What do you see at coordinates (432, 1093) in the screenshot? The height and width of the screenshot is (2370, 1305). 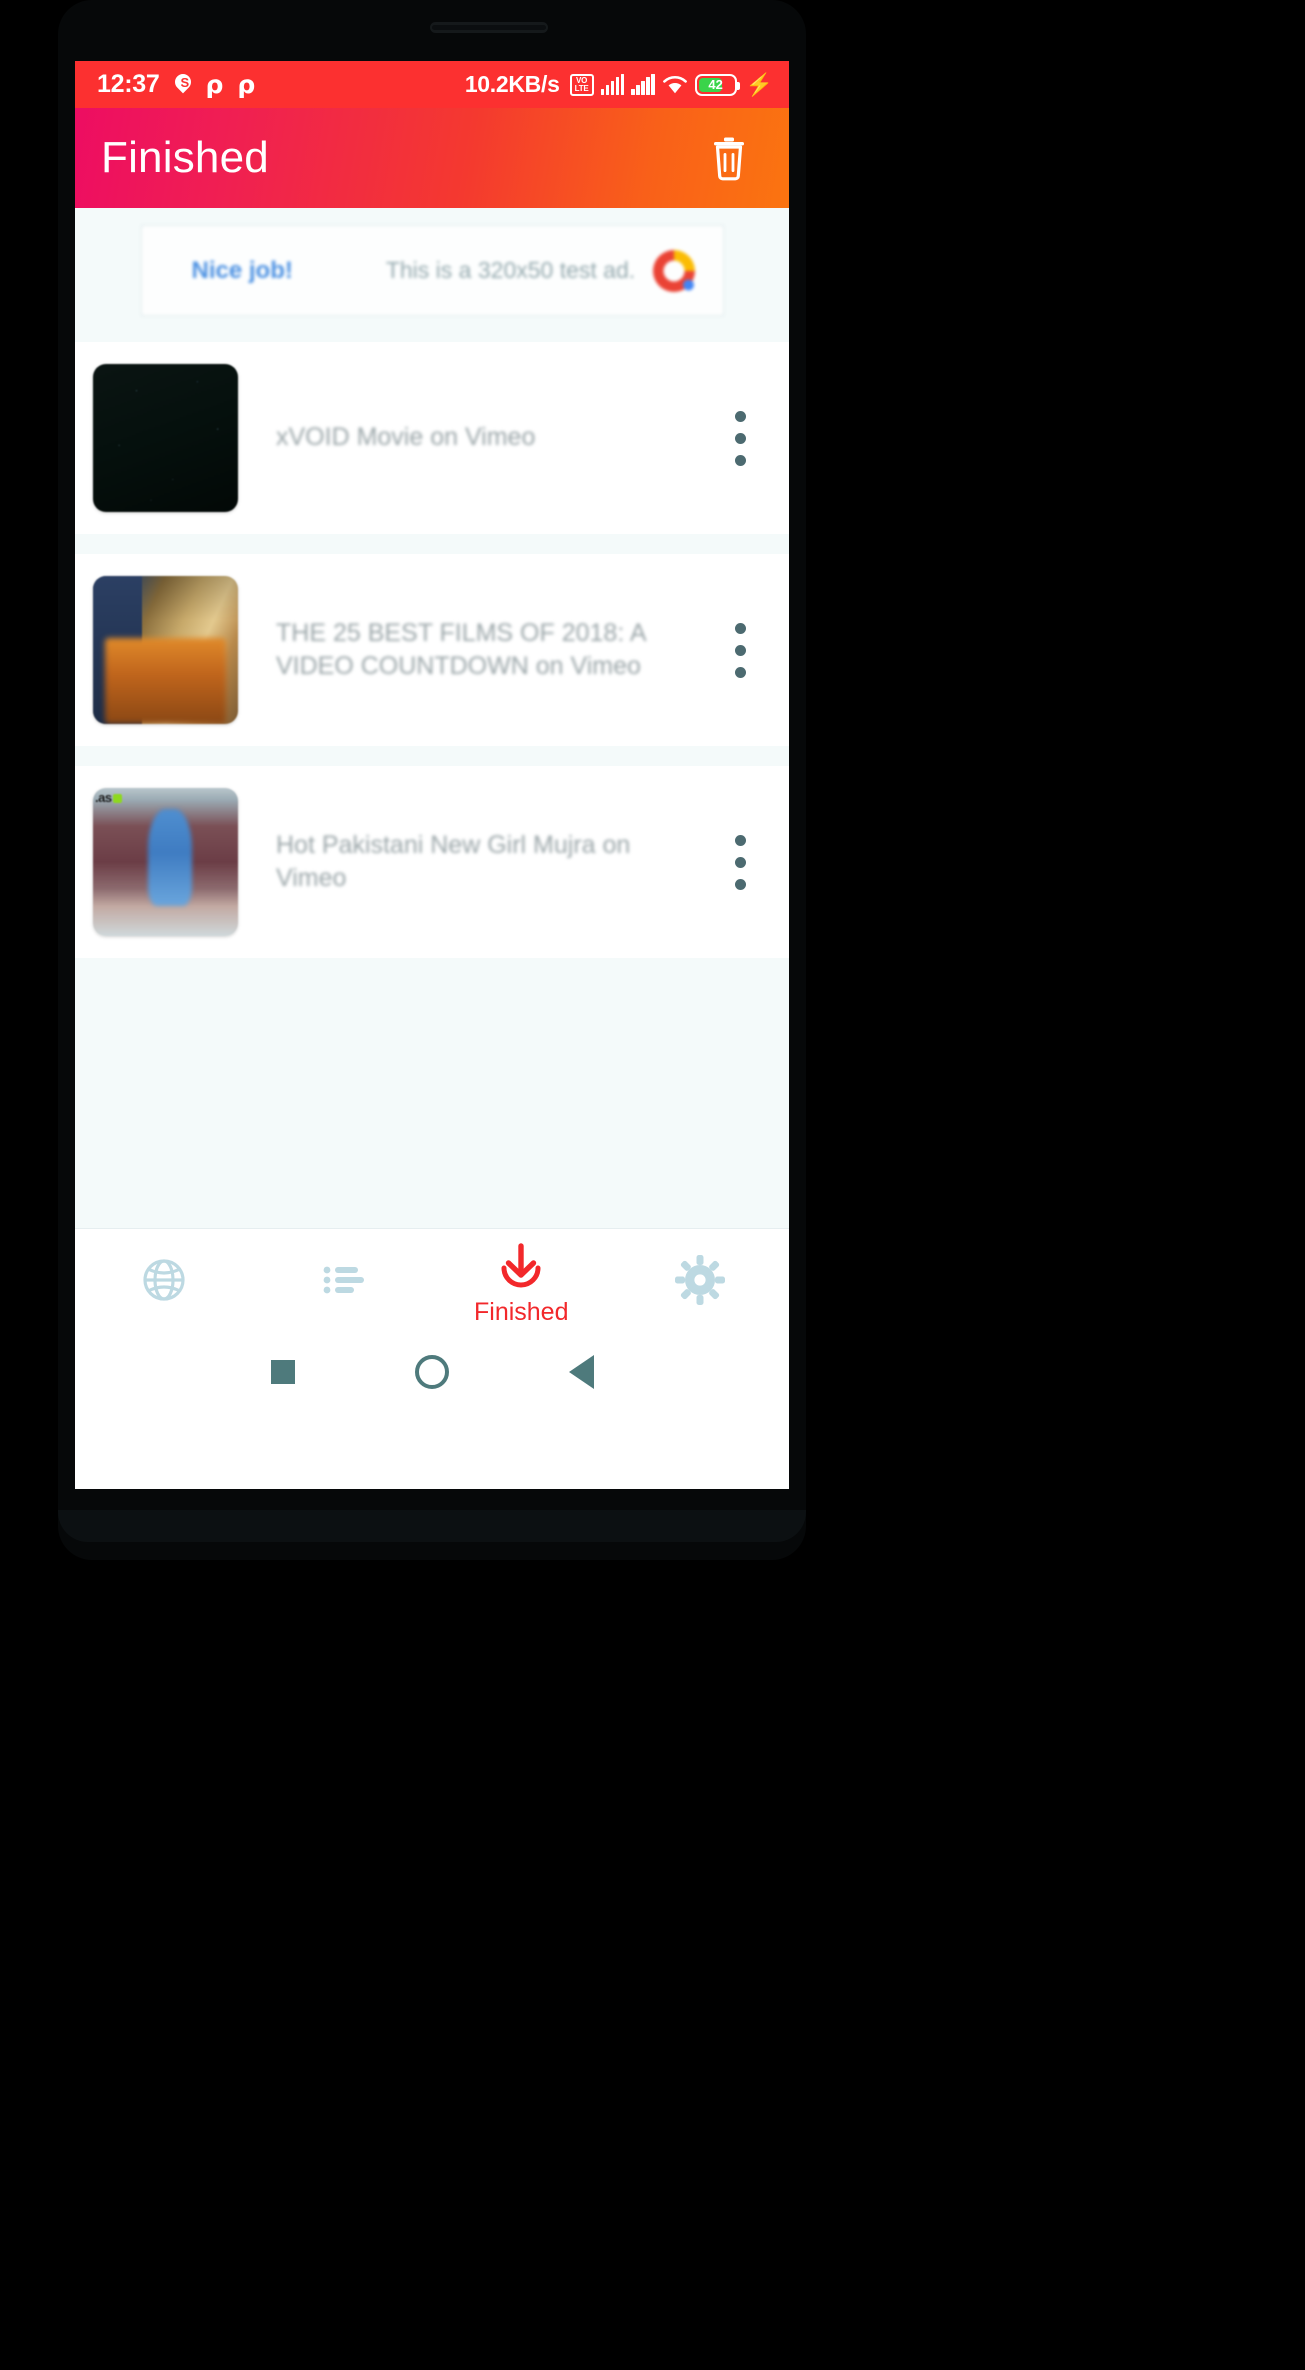 I see `list-empty-space` at bounding box center [432, 1093].